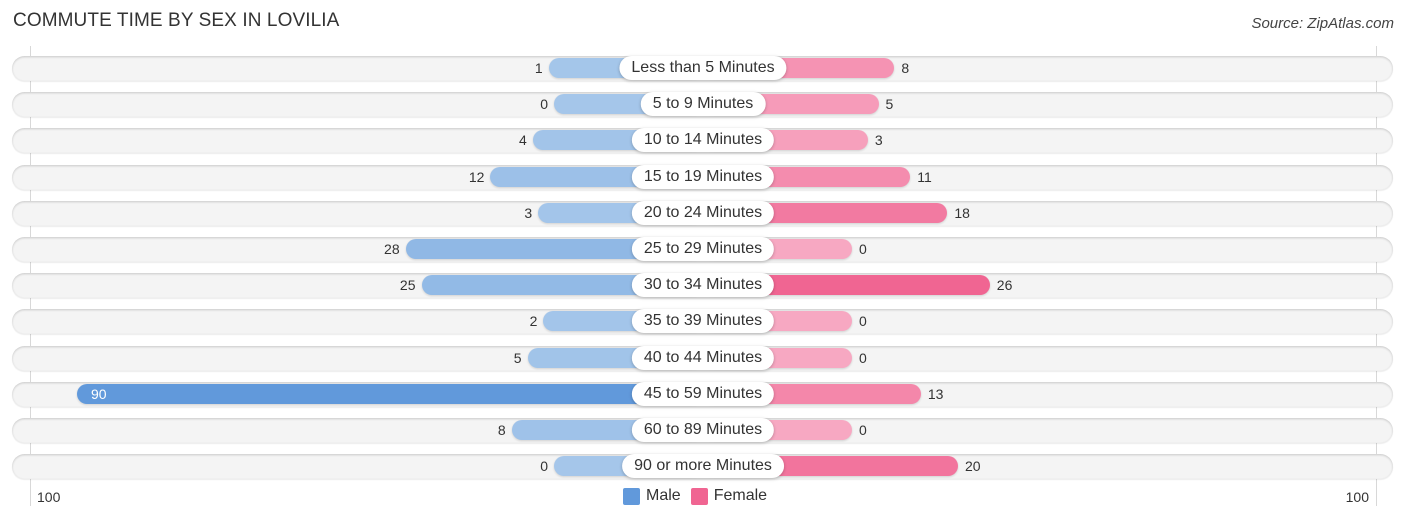  I want to click on value-label-male: 90, so click(99, 394).